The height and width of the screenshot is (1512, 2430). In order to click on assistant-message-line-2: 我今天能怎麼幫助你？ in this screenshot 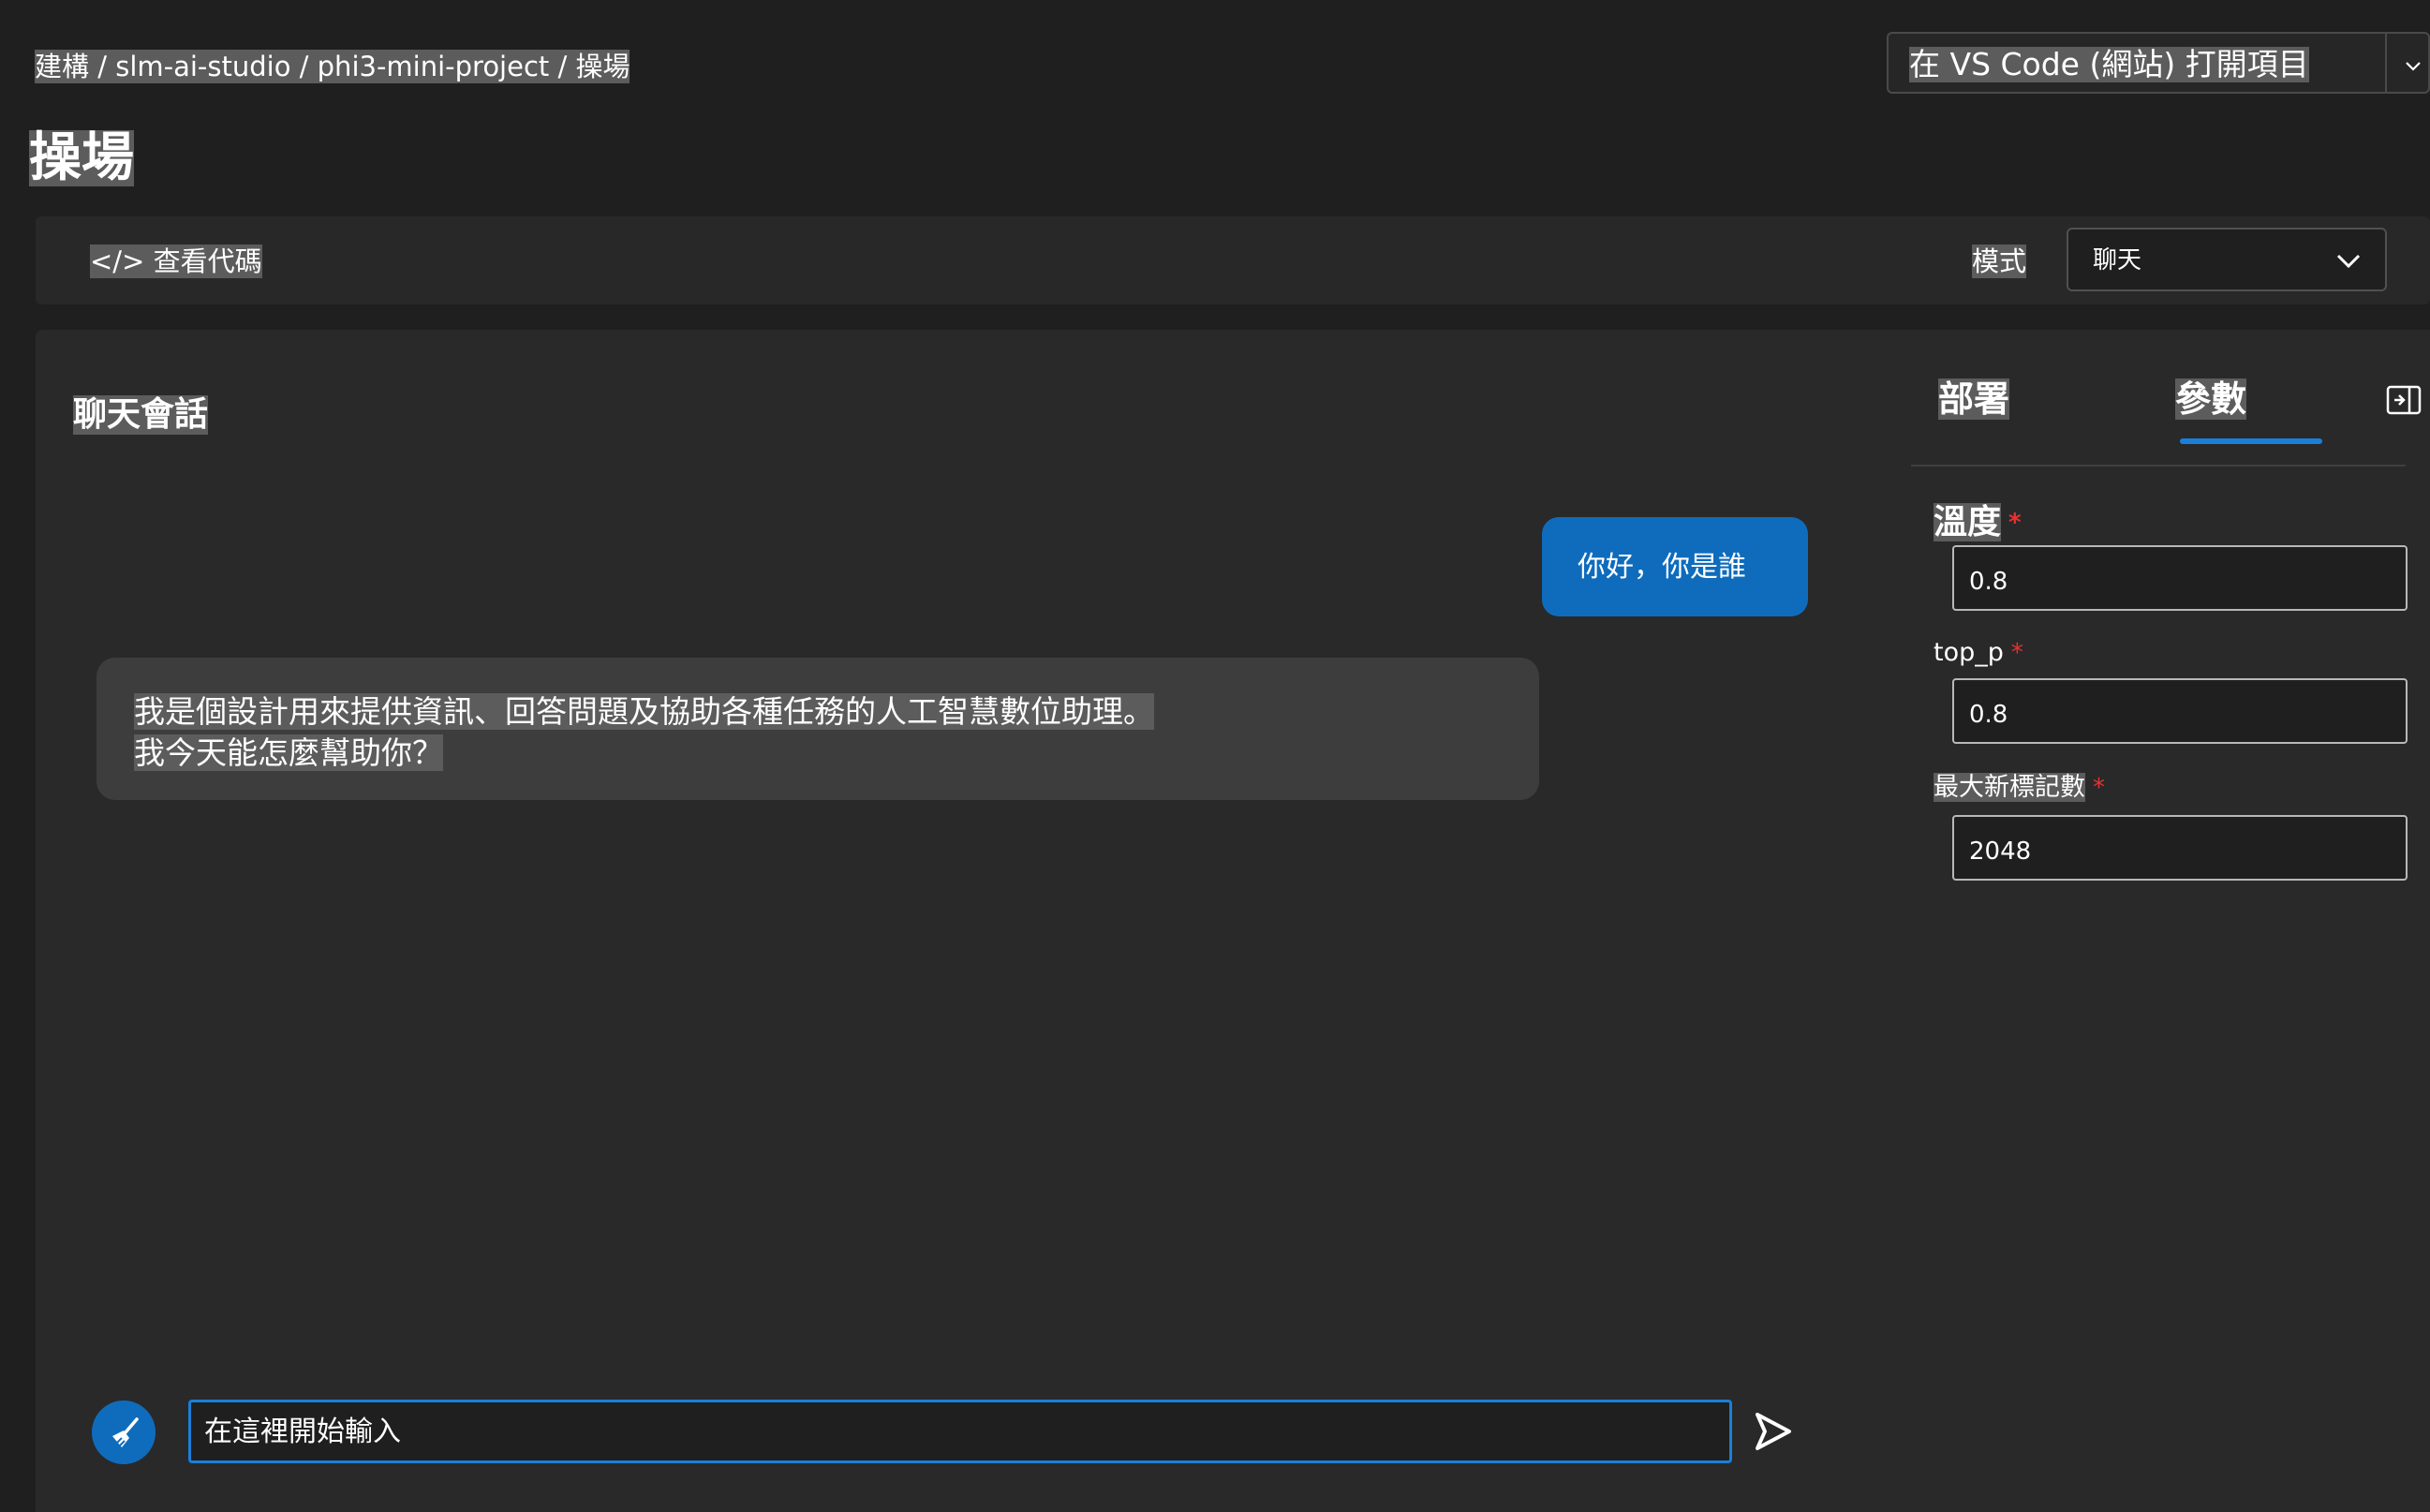, I will do `click(288, 752)`.